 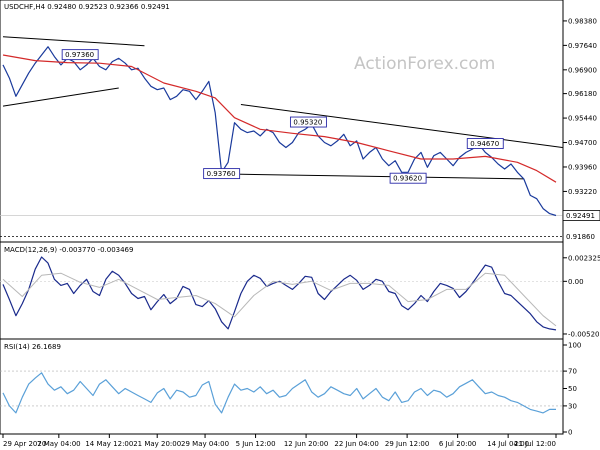 I want to click on y-tick-label: 70, so click(x=572, y=372).